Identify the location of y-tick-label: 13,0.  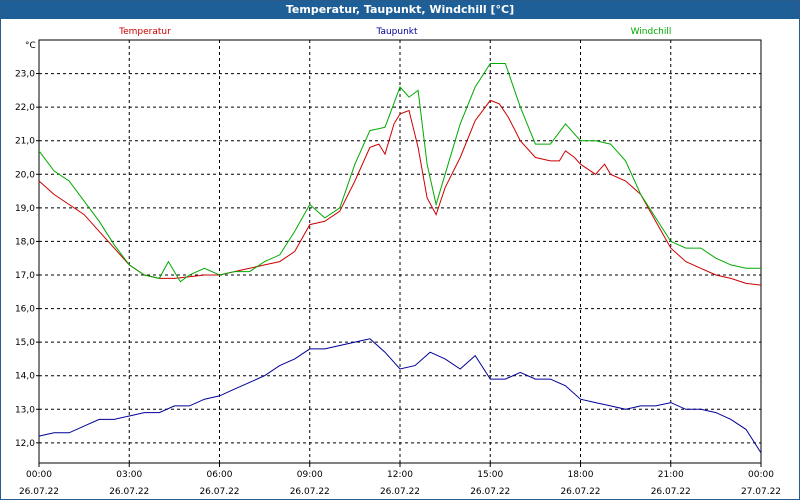
(25, 410).